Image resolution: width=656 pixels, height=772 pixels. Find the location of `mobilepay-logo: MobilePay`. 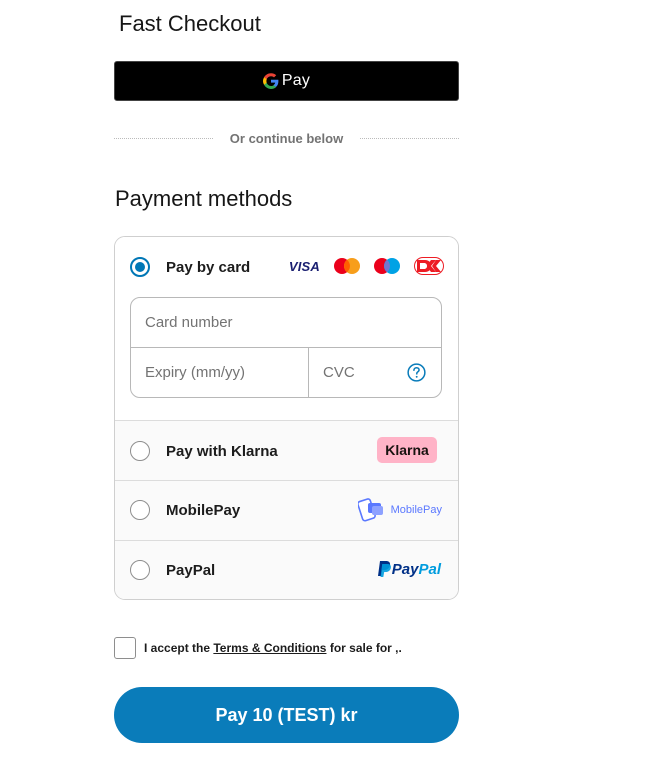

mobilepay-logo: MobilePay is located at coordinates (399, 510).